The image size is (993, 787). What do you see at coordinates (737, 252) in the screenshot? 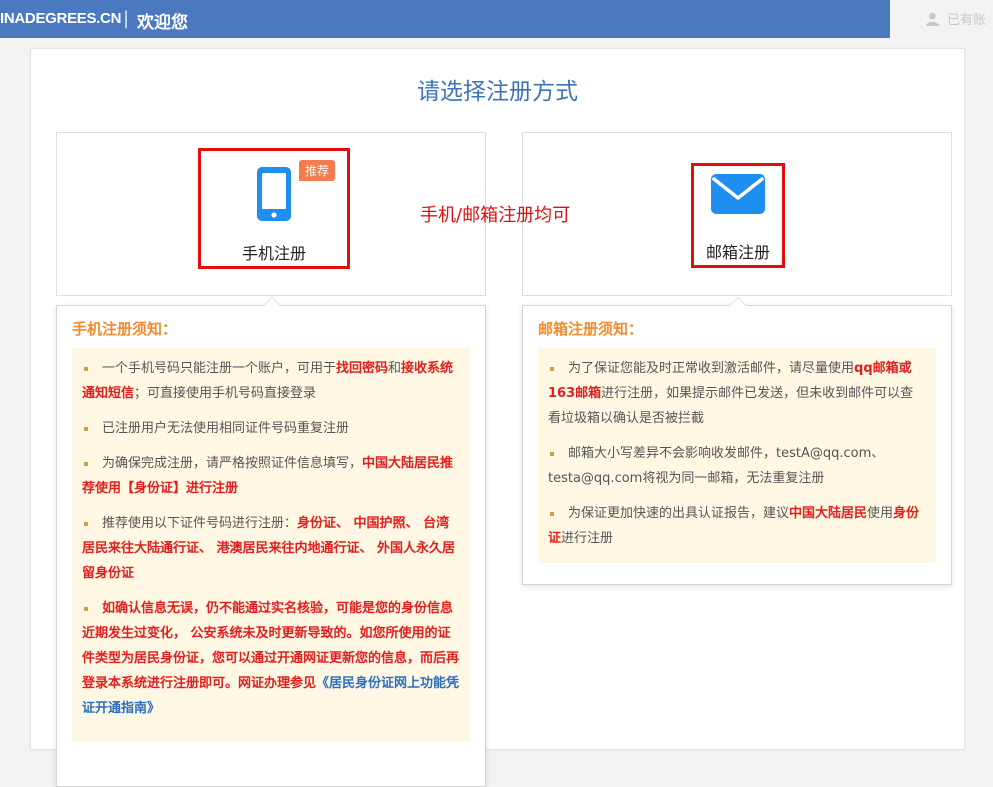
I see `email-register-label: 邮箱注册` at bounding box center [737, 252].